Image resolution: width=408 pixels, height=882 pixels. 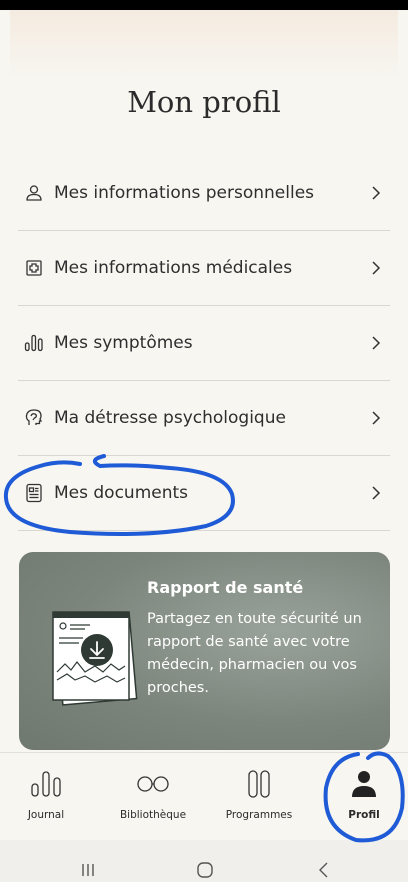 I want to click on head-icon, so click(x=34, y=418).